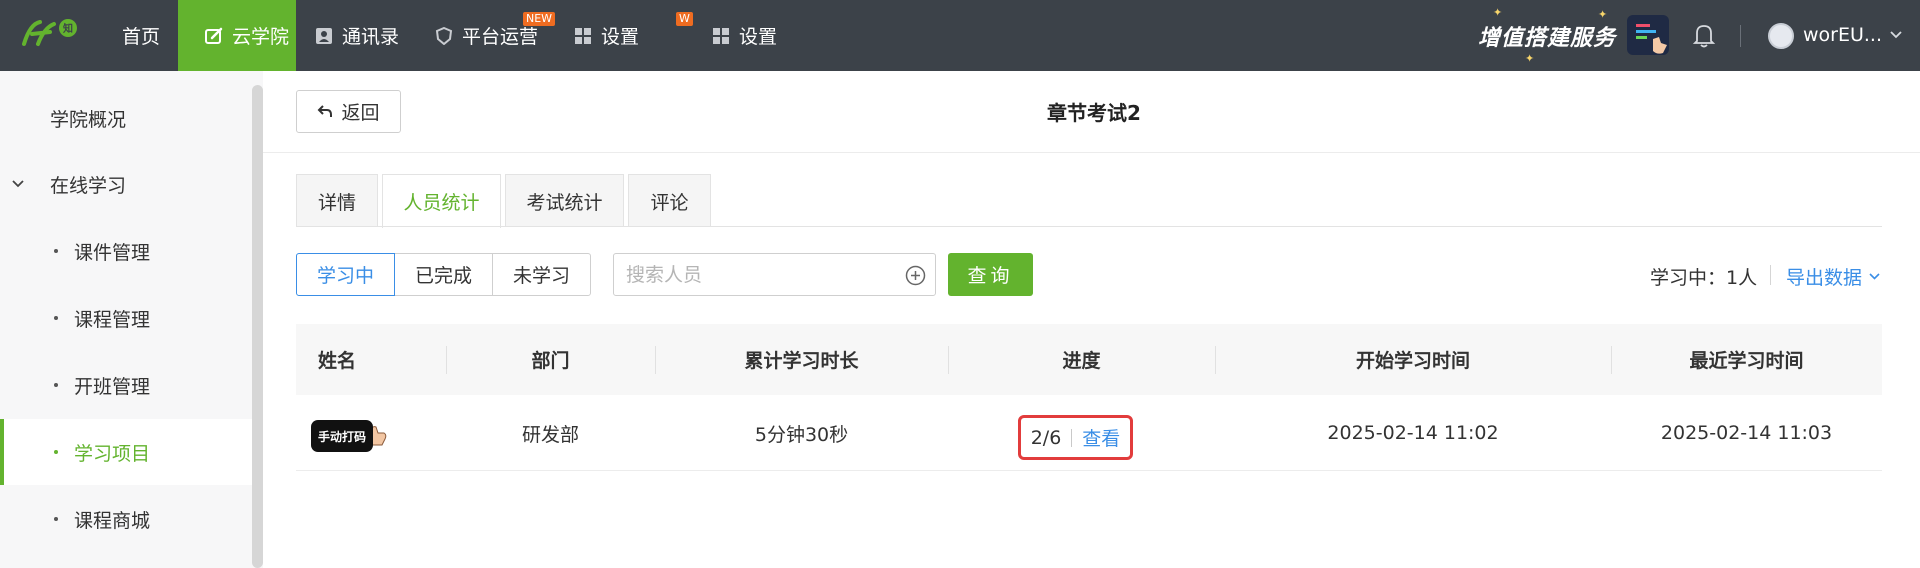 The width and height of the screenshot is (1920, 568). I want to click on tab-label: 详情, so click(336, 202).